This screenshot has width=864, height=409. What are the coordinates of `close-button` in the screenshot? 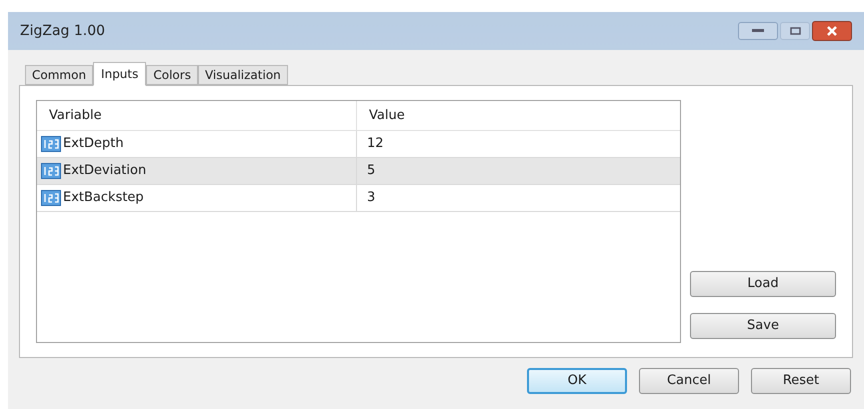 It's located at (832, 31).